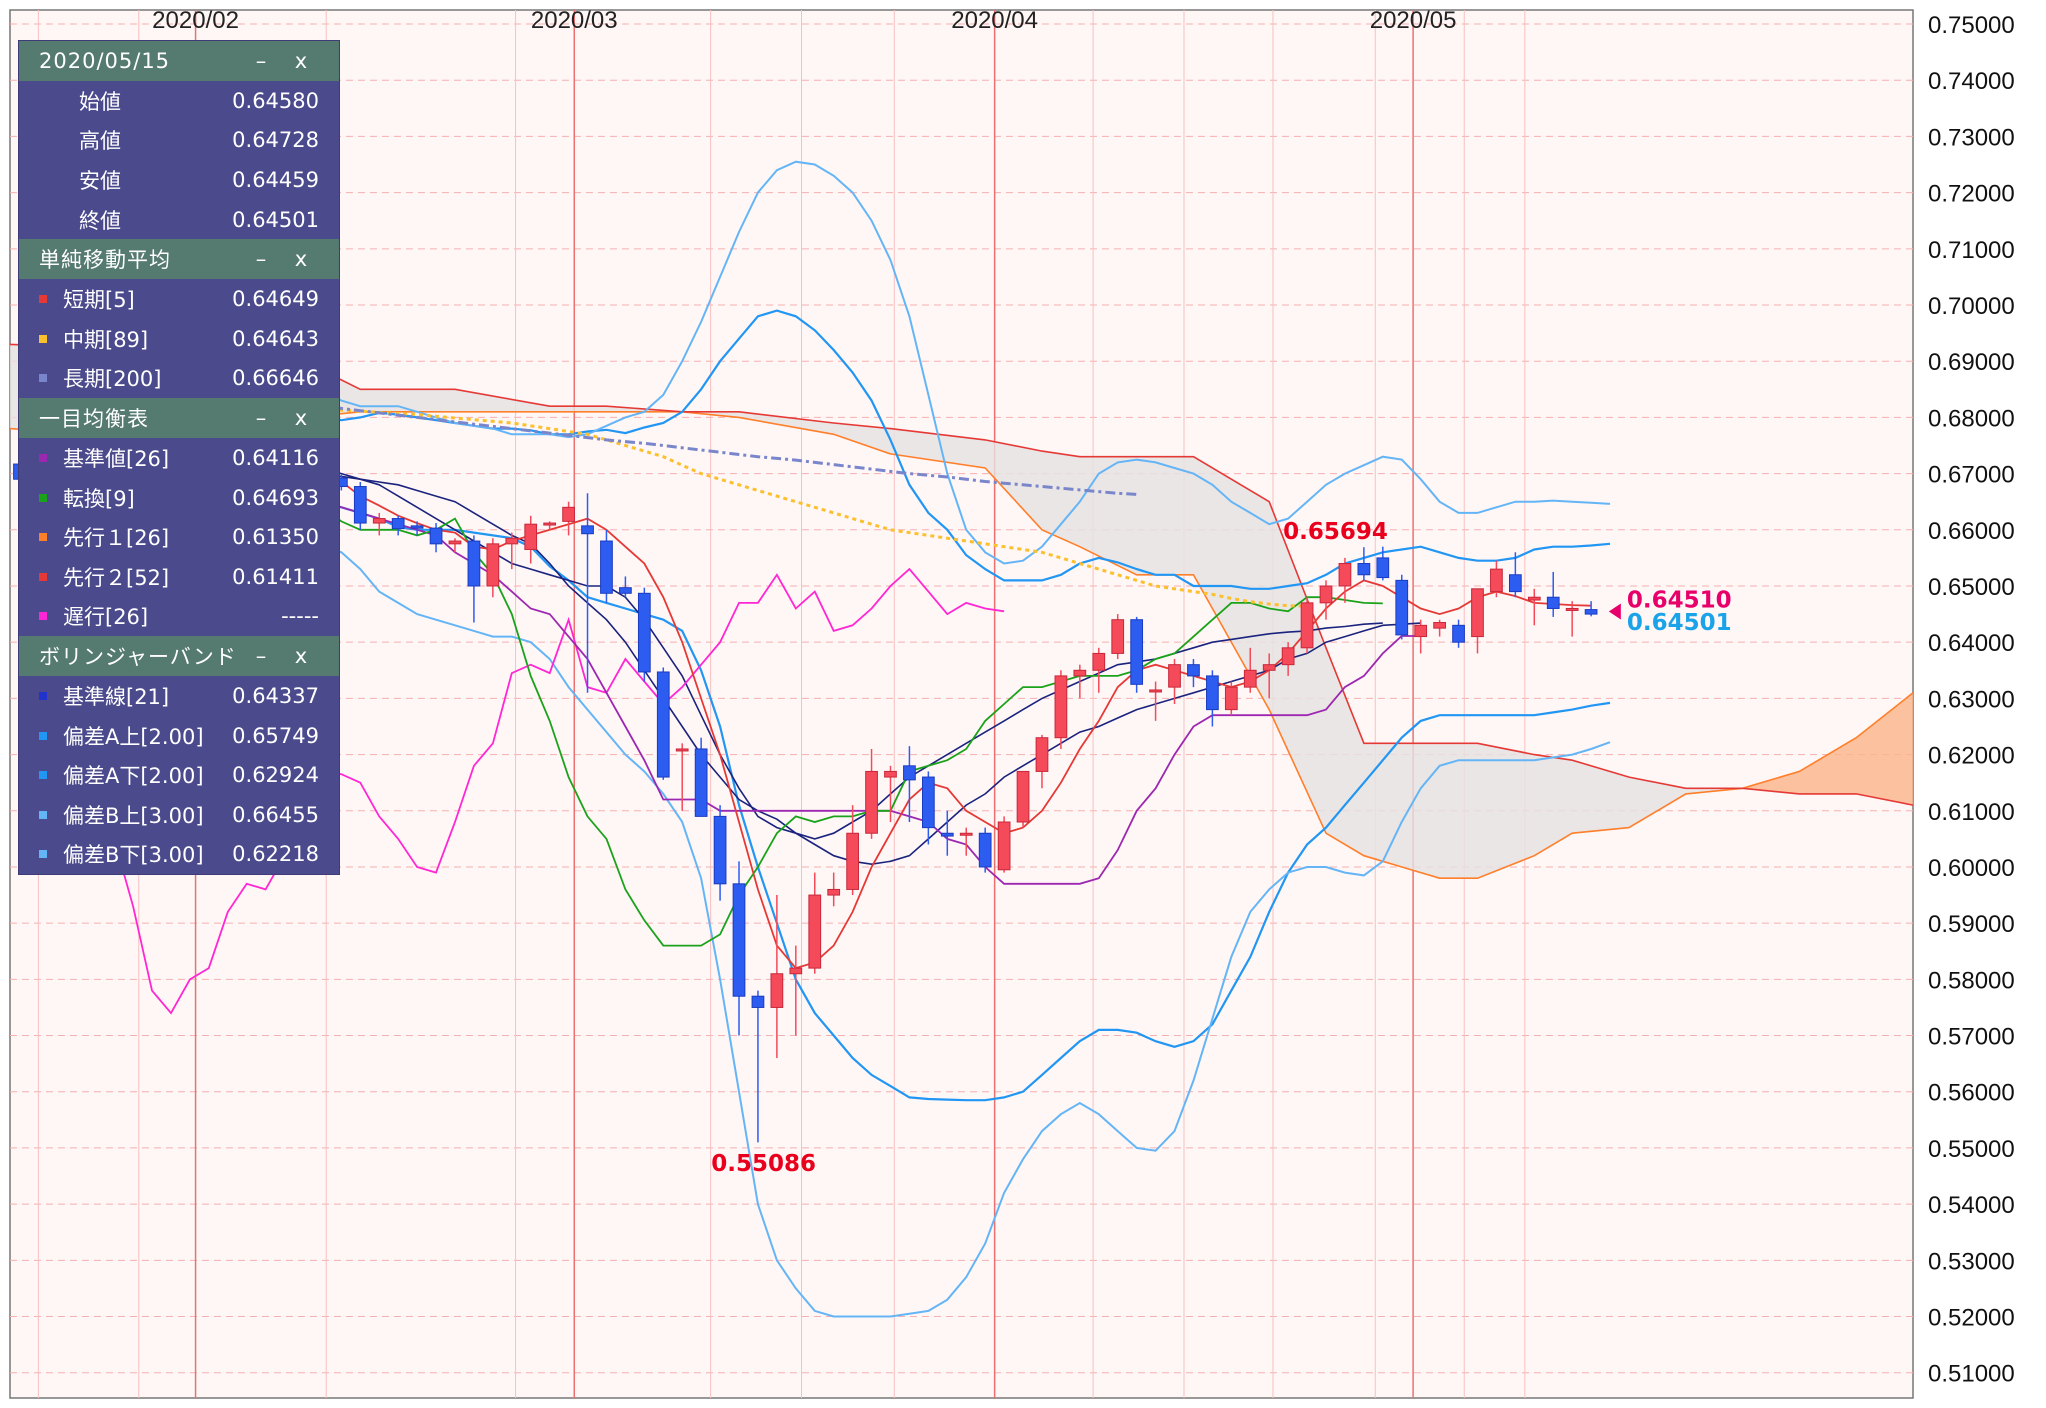 The height and width of the screenshot is (1408, 2046). Describe the element at coordinates (179, 855) in the screenshot. I see `bb-b-lower-row: 偏差B下[3.00] 0.62218` at that location.